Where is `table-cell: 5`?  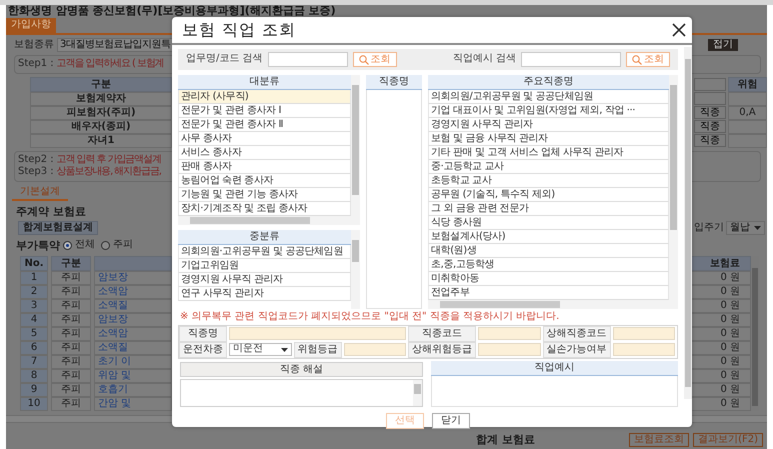 table-cell: 5 is located at coordinates (34, 333).